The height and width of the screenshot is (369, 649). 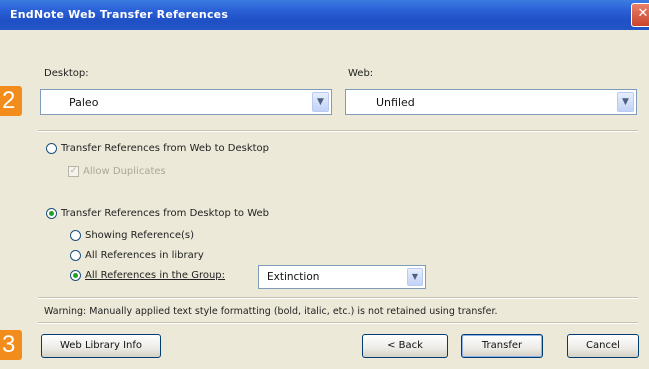 I want to click on web-group-value: Unfiled, so click(x=395, y=102).